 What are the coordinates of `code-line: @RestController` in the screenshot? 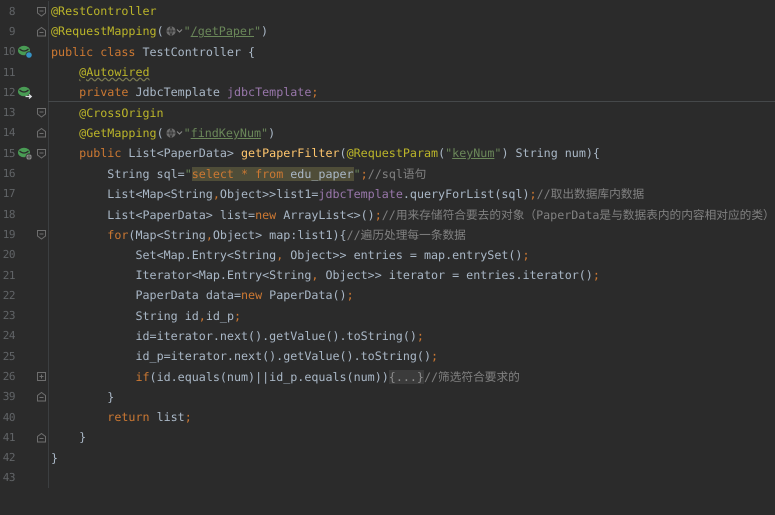 It's located at (104, 11).